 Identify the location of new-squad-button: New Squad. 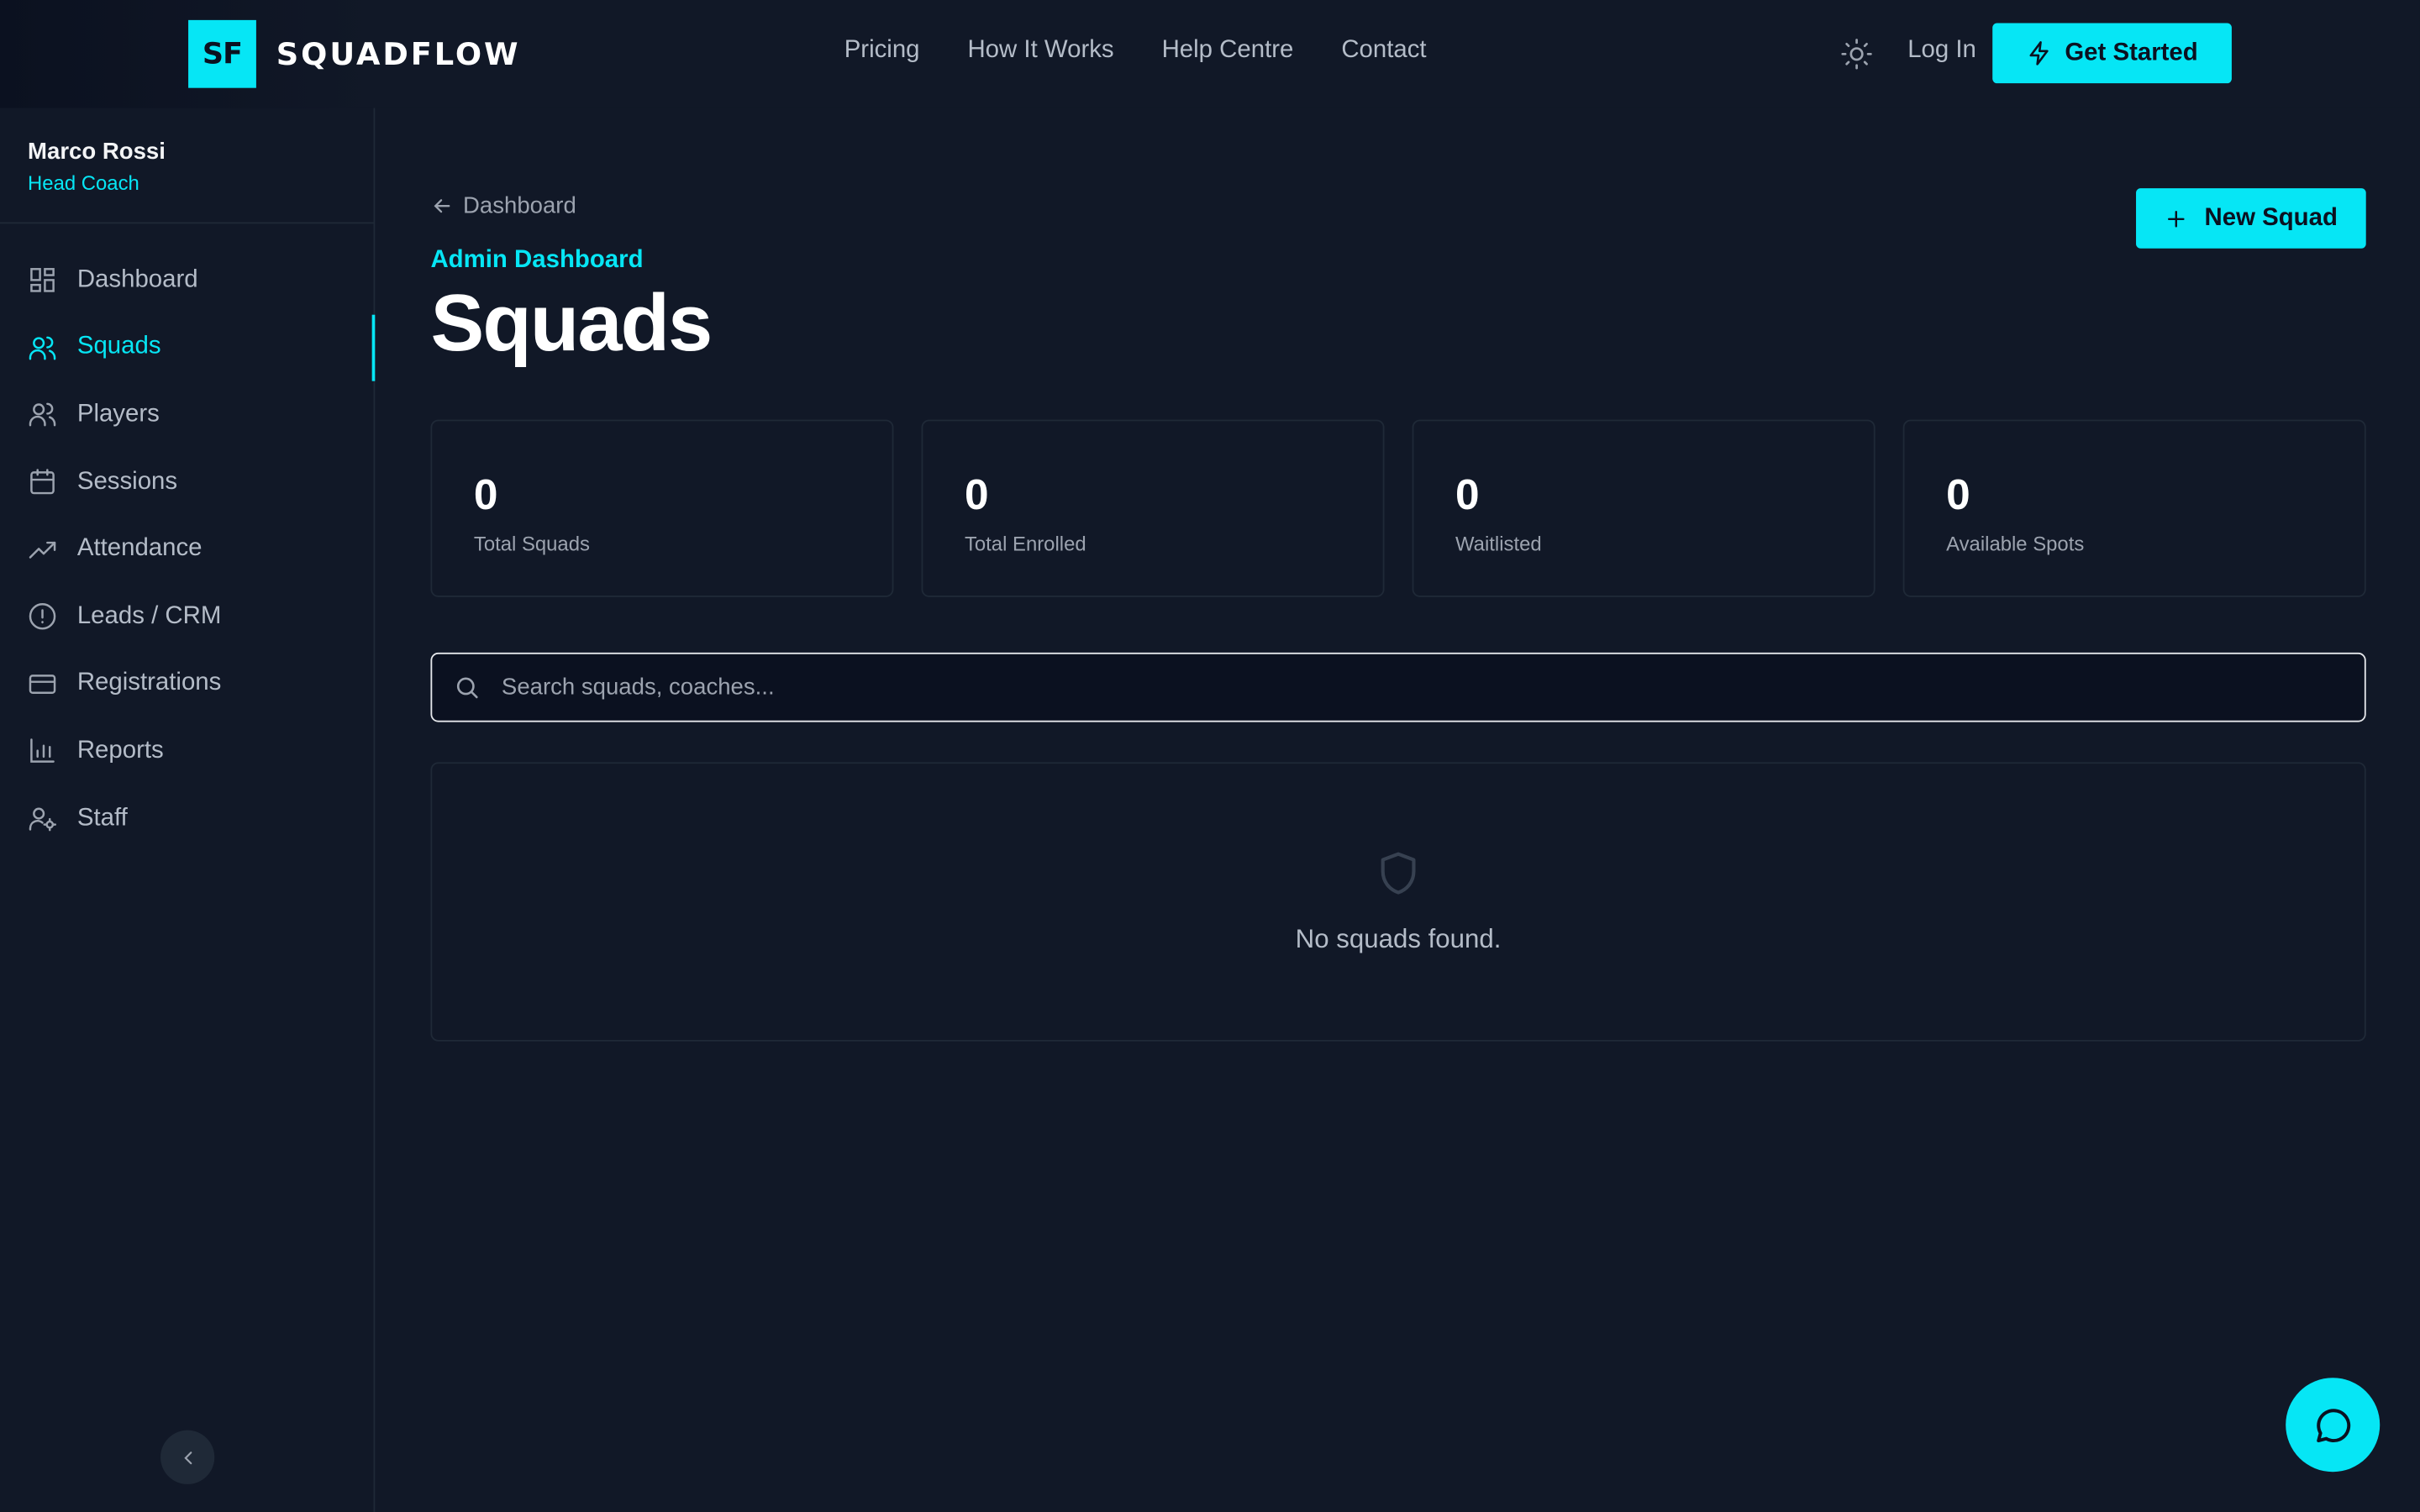
(2251, 218).